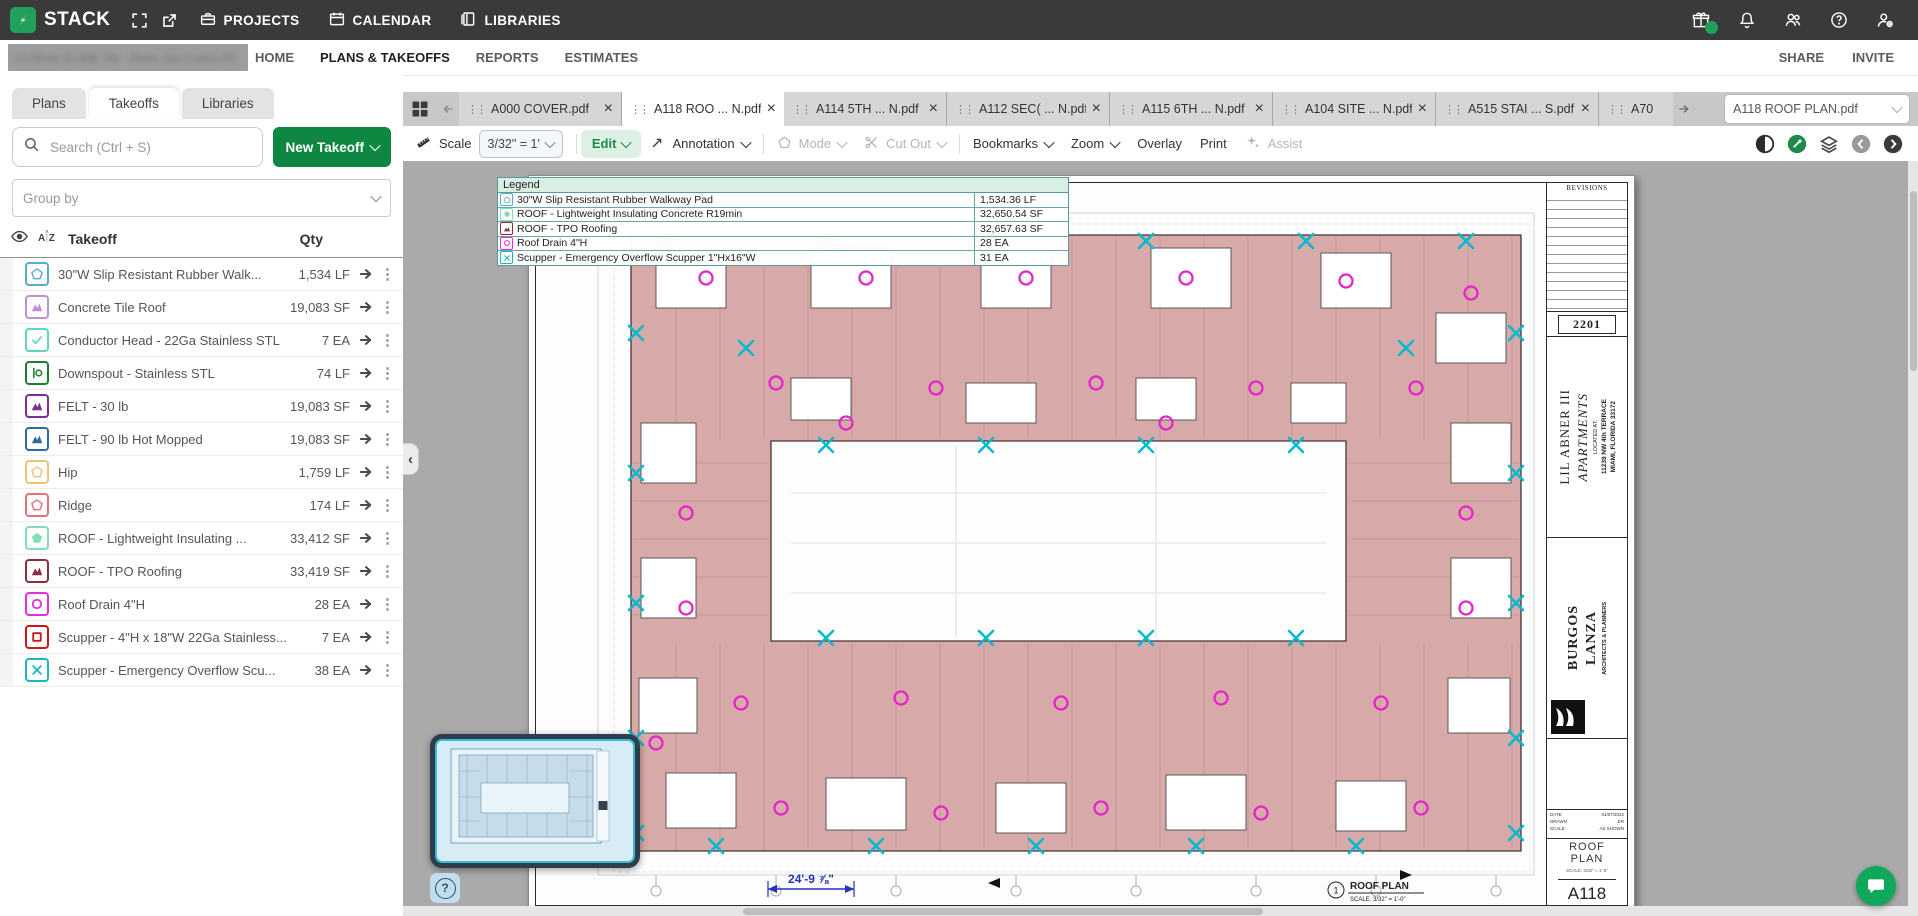 This screenshot has width=1918, height=916. What do you see at coordinates (1014, 143) in the screenshot?
I see `bookmarks-button: Bookmarks` at bounding box center [1014, 143].